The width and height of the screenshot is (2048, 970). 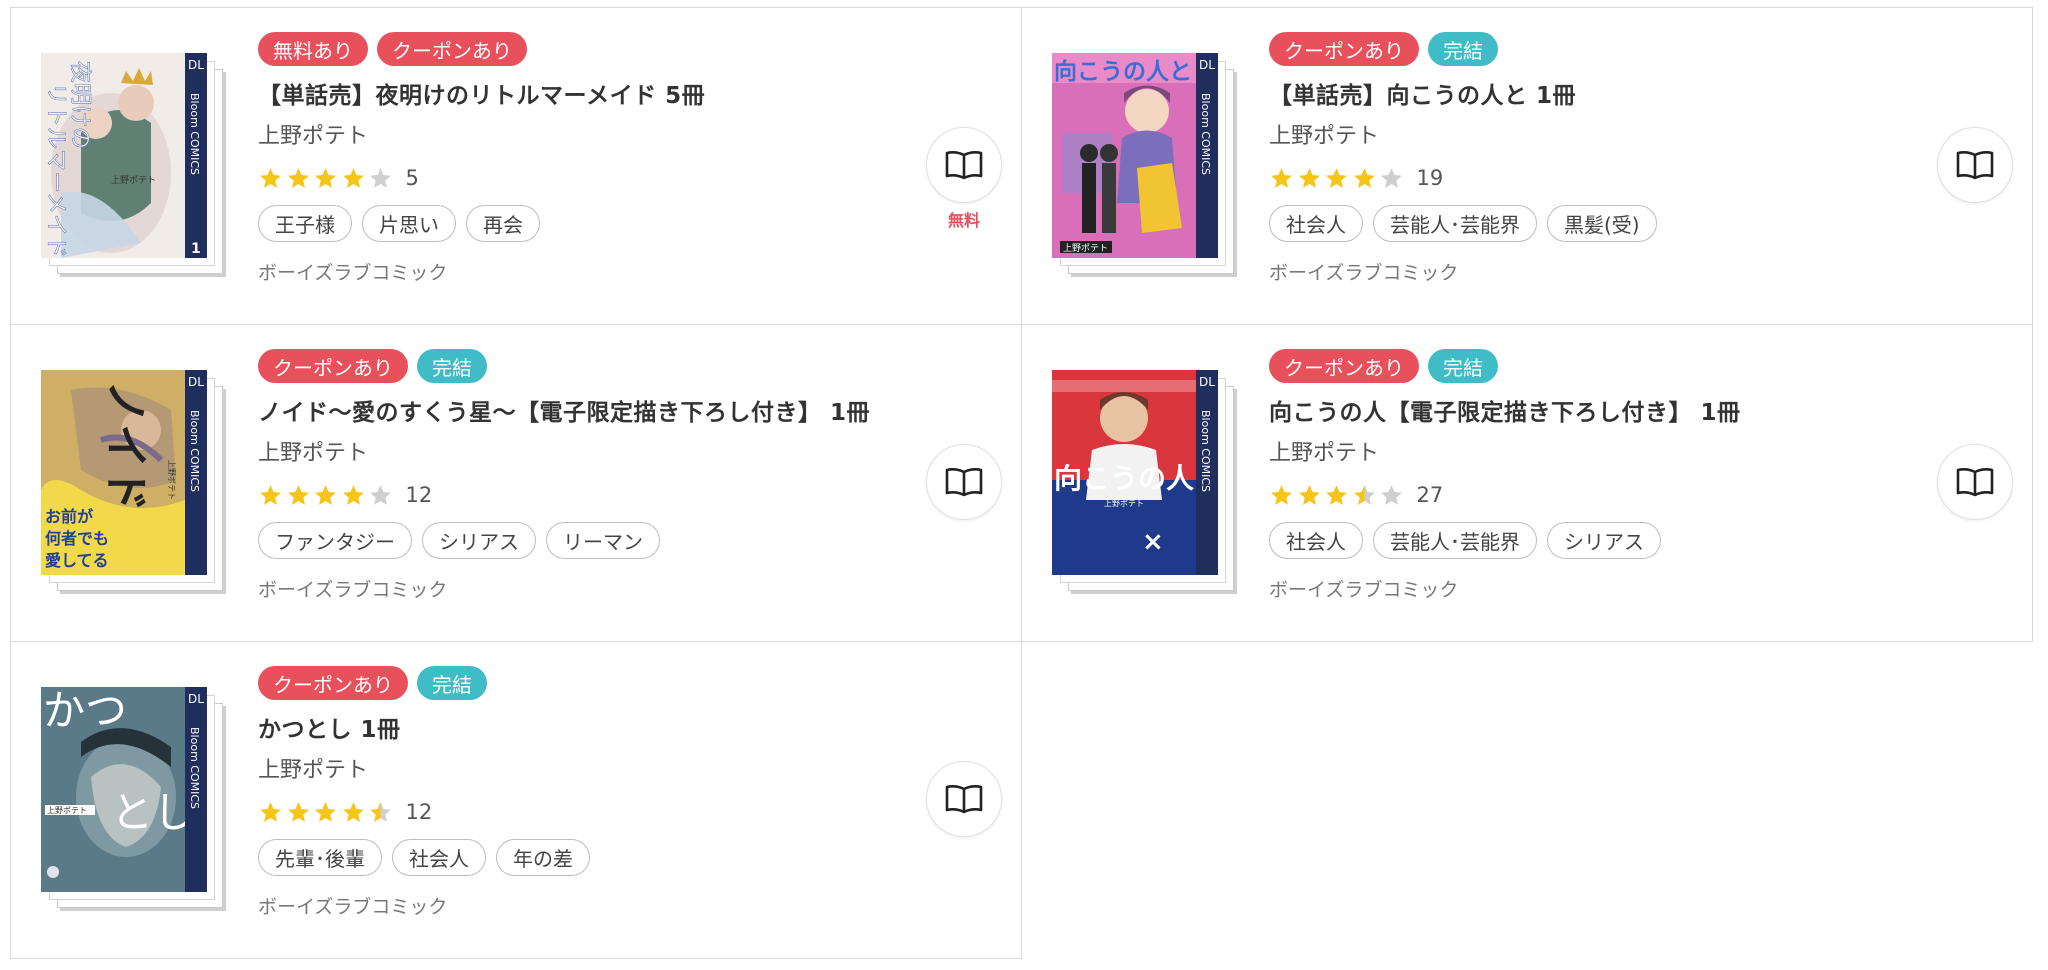 I want to click on tag-list: ファンタジー シリアス リーマン, so click(x=578, y=540).